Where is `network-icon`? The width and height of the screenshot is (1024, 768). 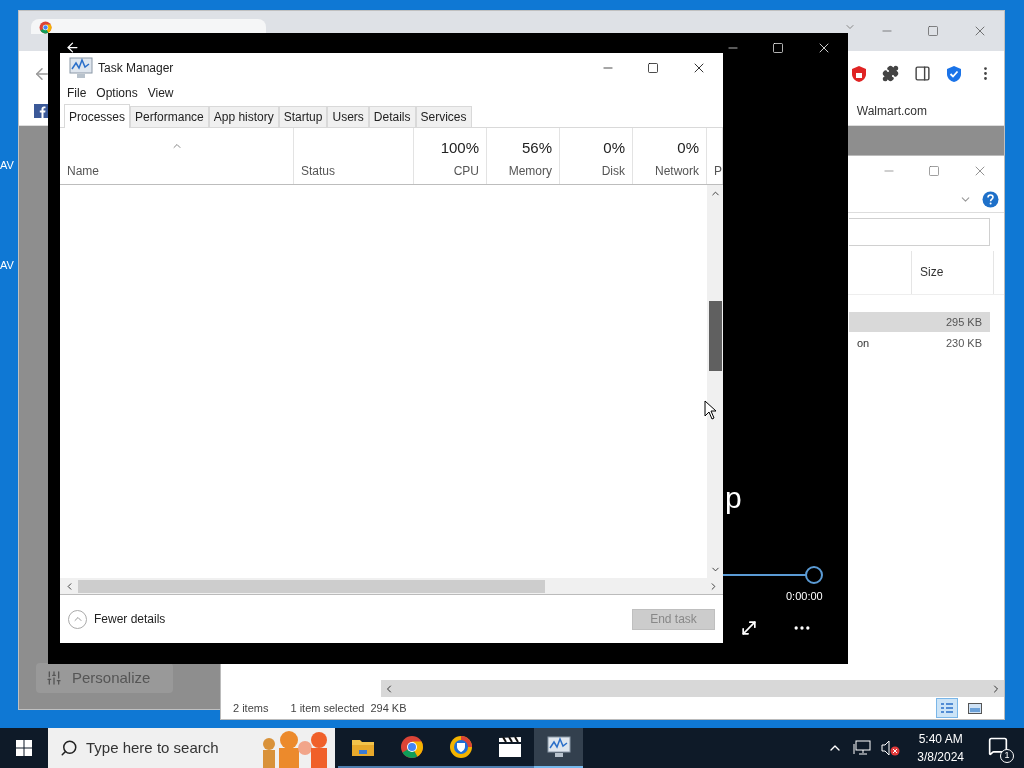
network-icon is located at coordinates (862, 748).